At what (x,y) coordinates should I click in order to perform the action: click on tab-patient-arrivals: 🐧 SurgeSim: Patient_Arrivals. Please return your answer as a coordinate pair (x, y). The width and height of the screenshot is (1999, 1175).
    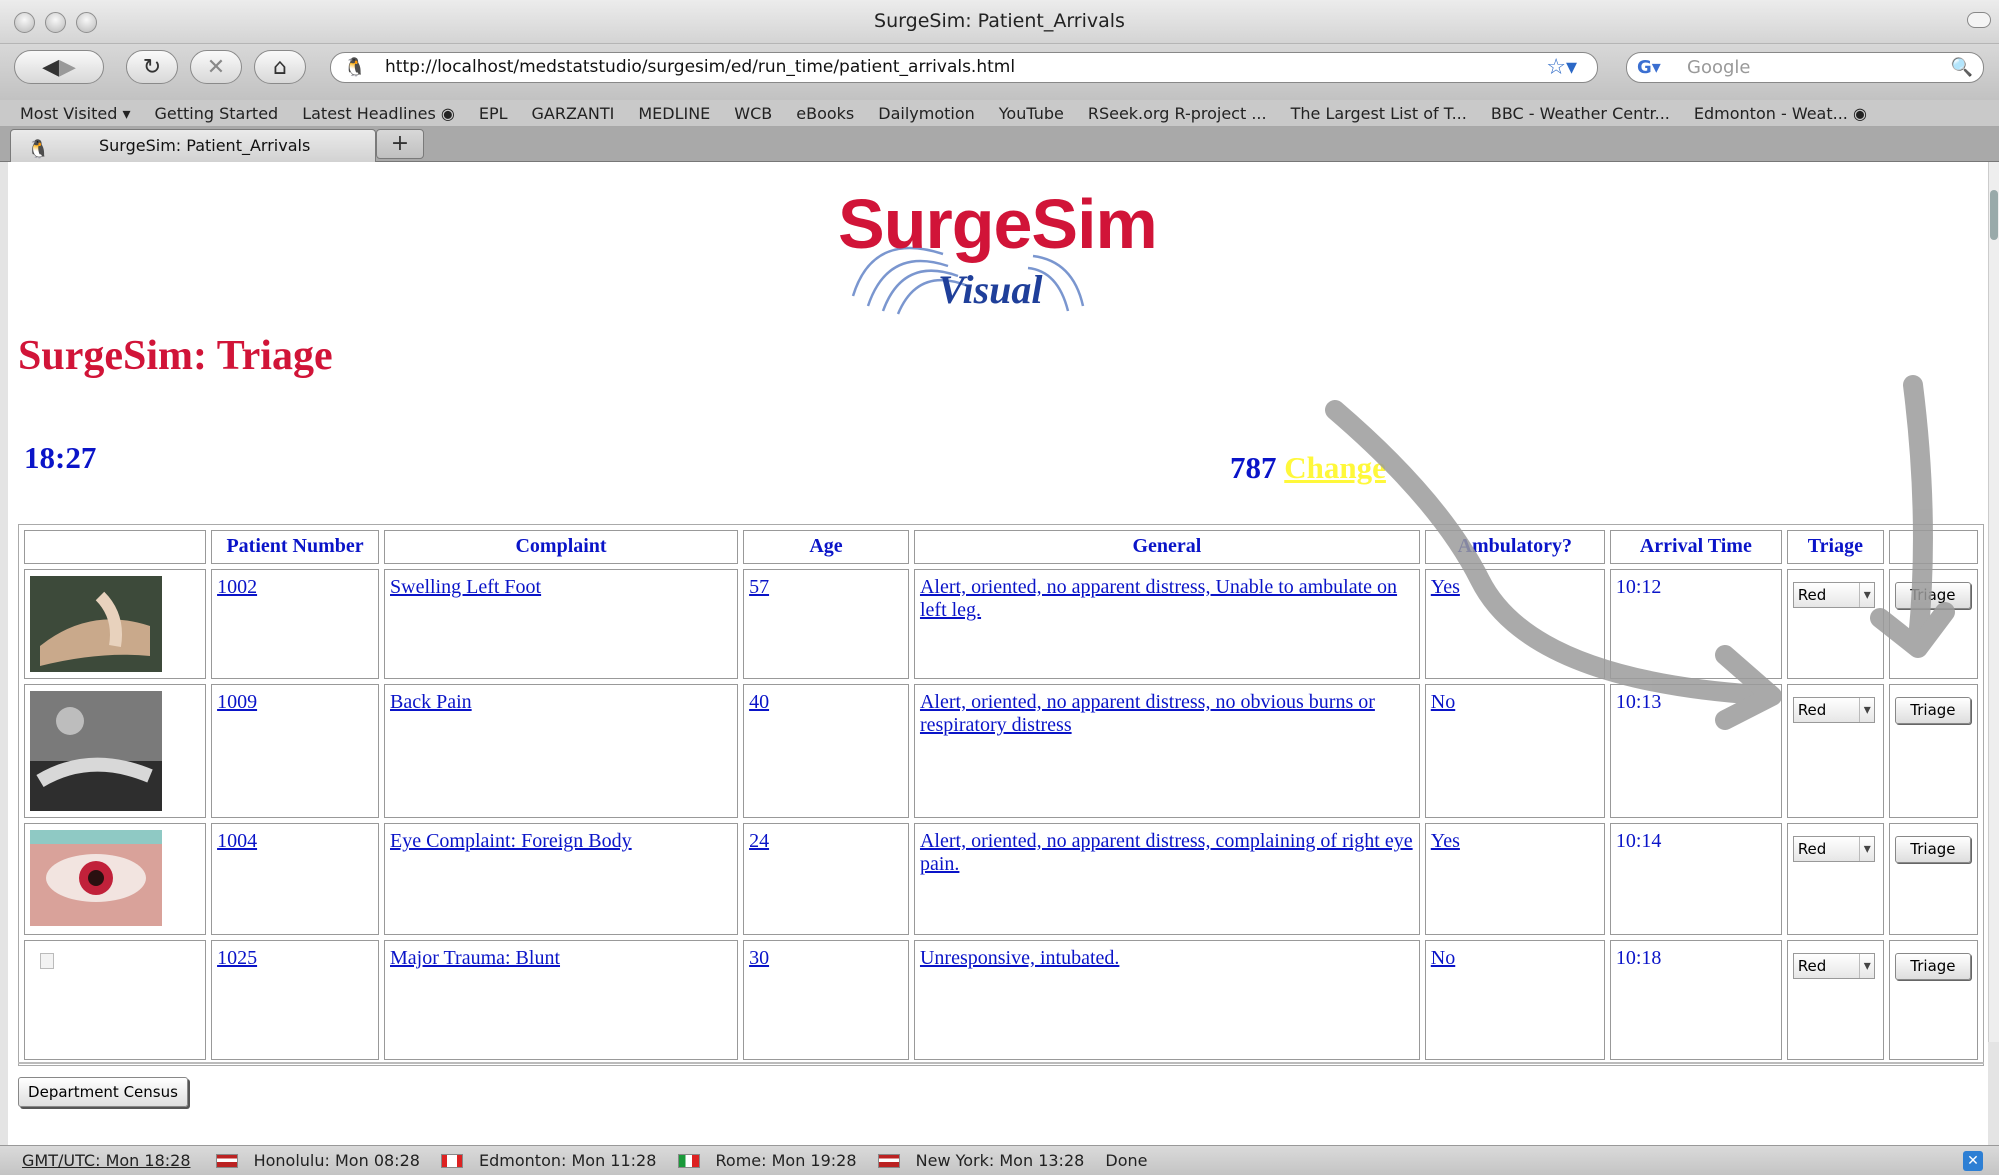
    Looking at the image, I should click on (193, 145).